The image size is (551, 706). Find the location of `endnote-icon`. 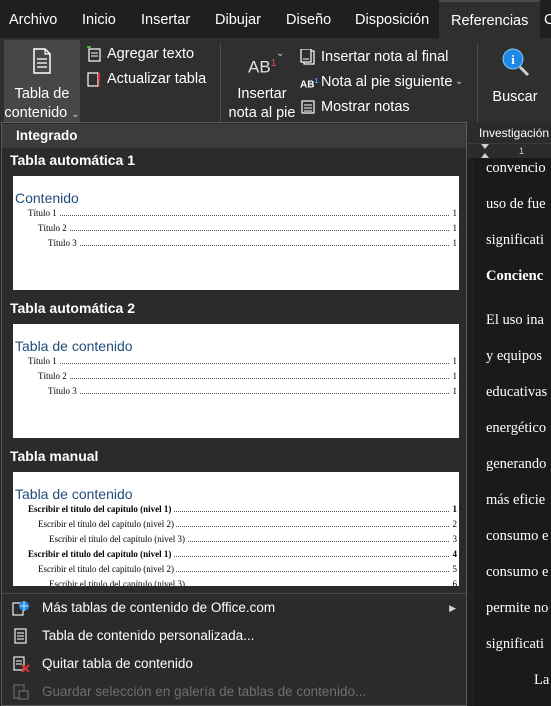

endnote-icon is located at coordinates (307, 57).